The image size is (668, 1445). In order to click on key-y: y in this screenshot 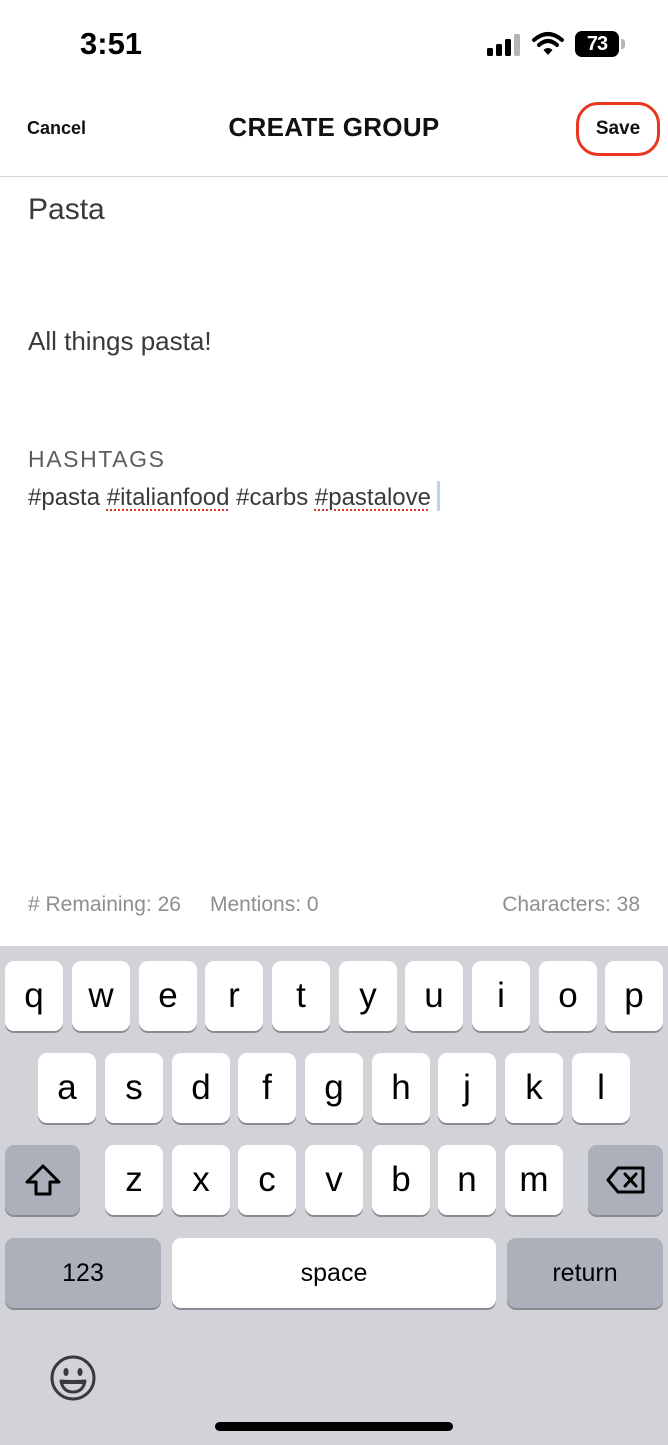, I will do `click(368, 996)`.